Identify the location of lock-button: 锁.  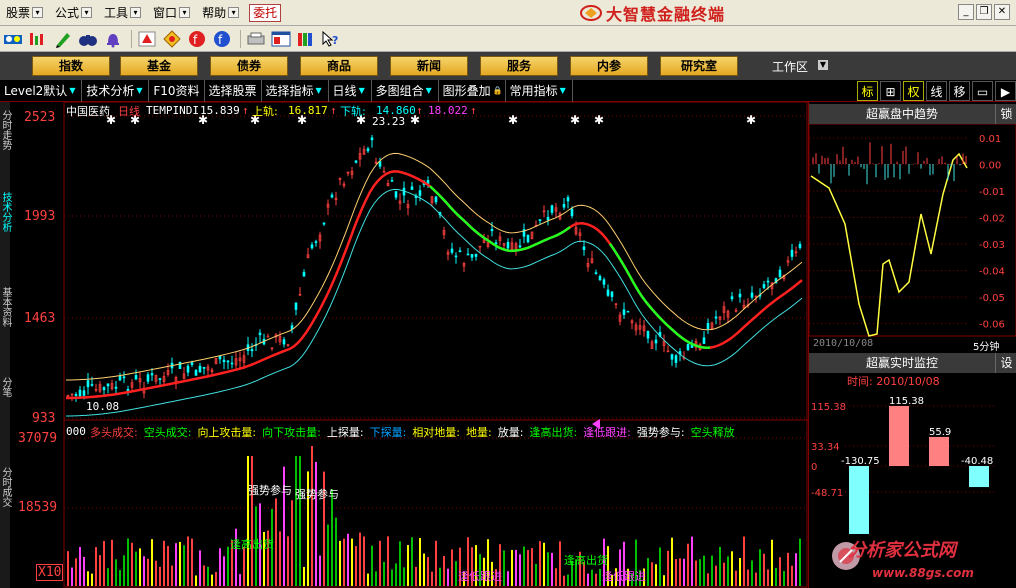
(1005, 114).